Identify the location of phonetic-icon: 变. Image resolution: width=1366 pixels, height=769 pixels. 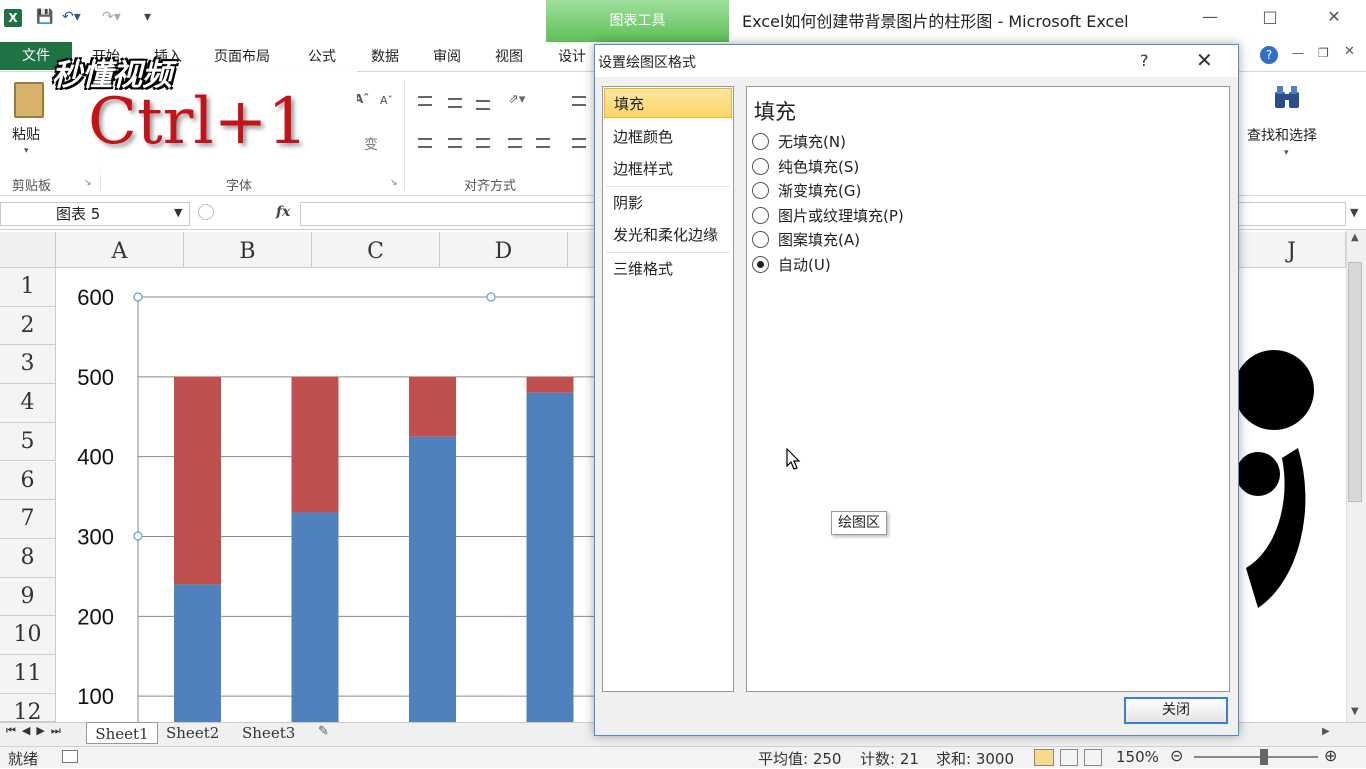
(371, 144).